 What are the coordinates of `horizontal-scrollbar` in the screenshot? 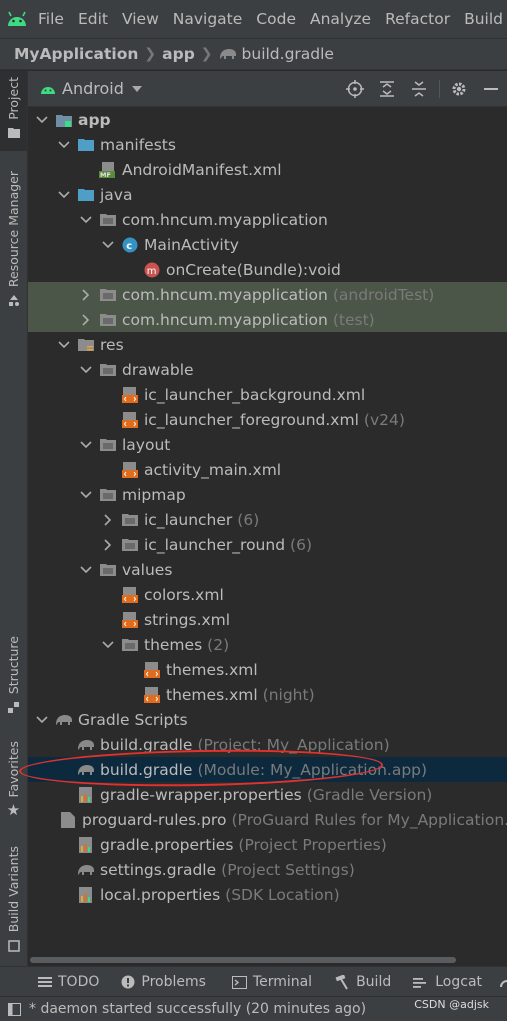 It's located at (243, 960).